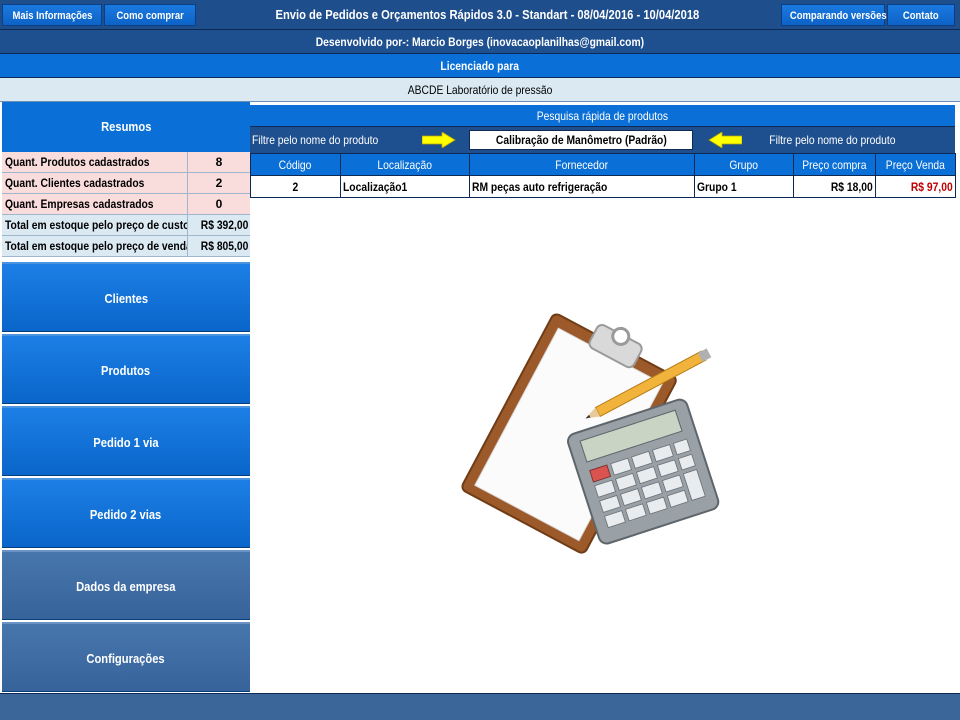  What do you see at coordinates (915, 164) in the screenshot?
I see `col-sale-price: Preço Venda` at bounding box center [915, 164].